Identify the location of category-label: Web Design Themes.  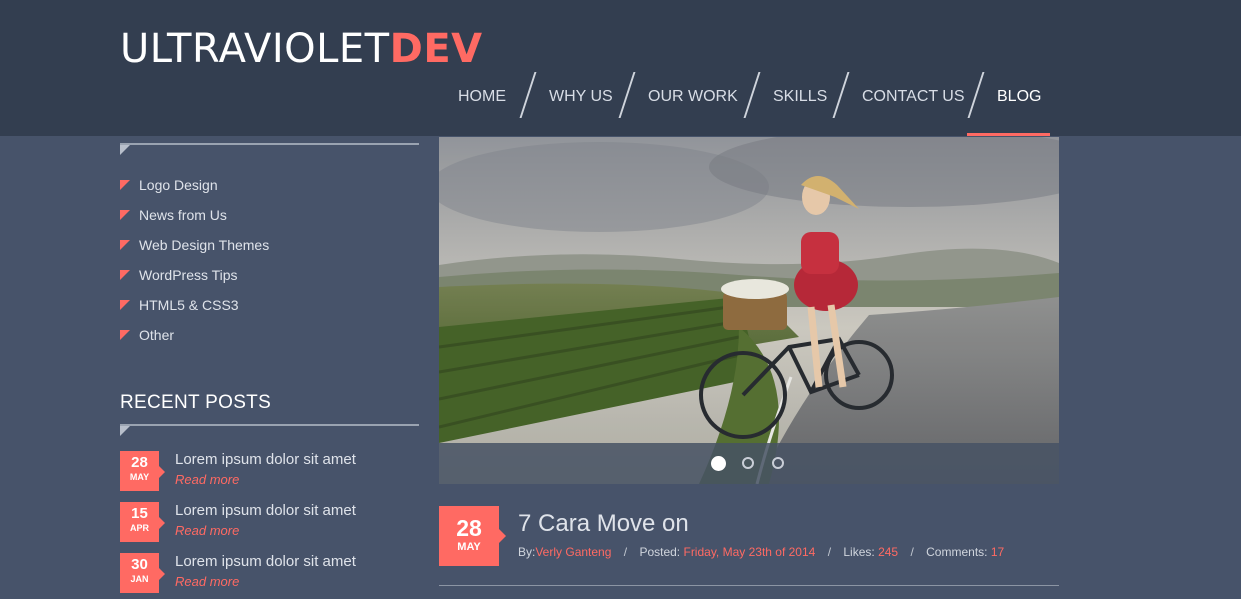
(204, 245).